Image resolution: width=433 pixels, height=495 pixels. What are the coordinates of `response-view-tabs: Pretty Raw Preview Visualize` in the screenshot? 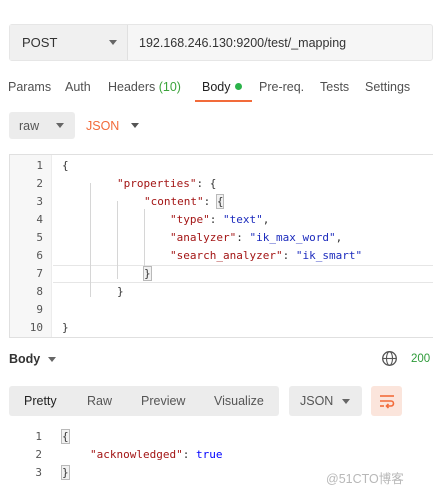 It's located at (144, 401).